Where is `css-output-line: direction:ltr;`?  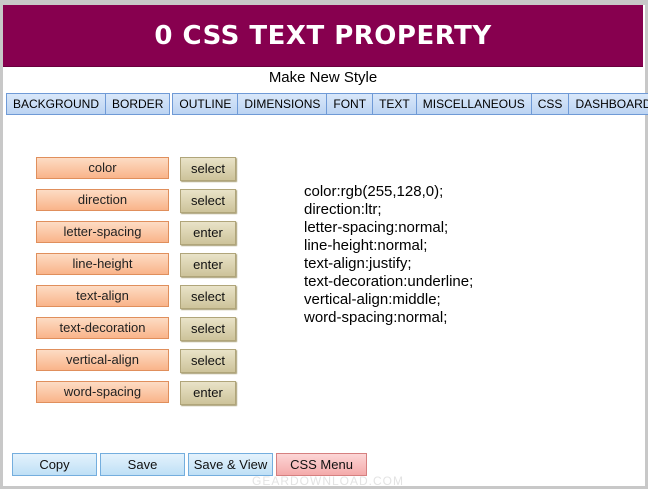
css-output-line: direction:ltr; is located at coordinates (343, 209).